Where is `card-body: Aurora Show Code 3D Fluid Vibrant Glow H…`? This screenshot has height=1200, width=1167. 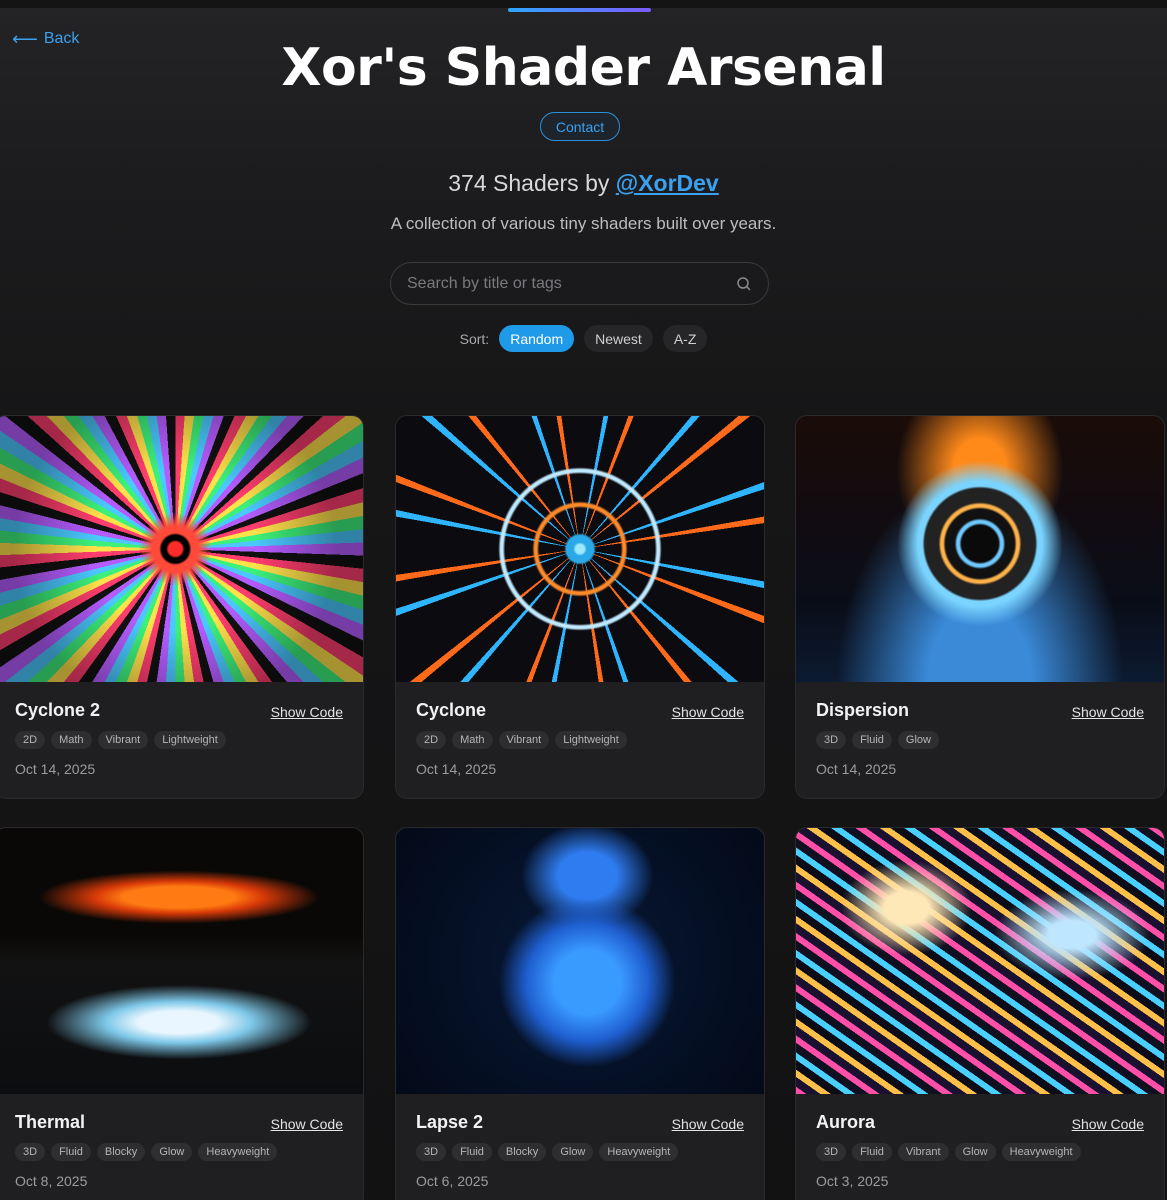 card-body: Aurora Show Code 3D Fluid Vibrant Glow H… is located at coordinates (980, 1147).